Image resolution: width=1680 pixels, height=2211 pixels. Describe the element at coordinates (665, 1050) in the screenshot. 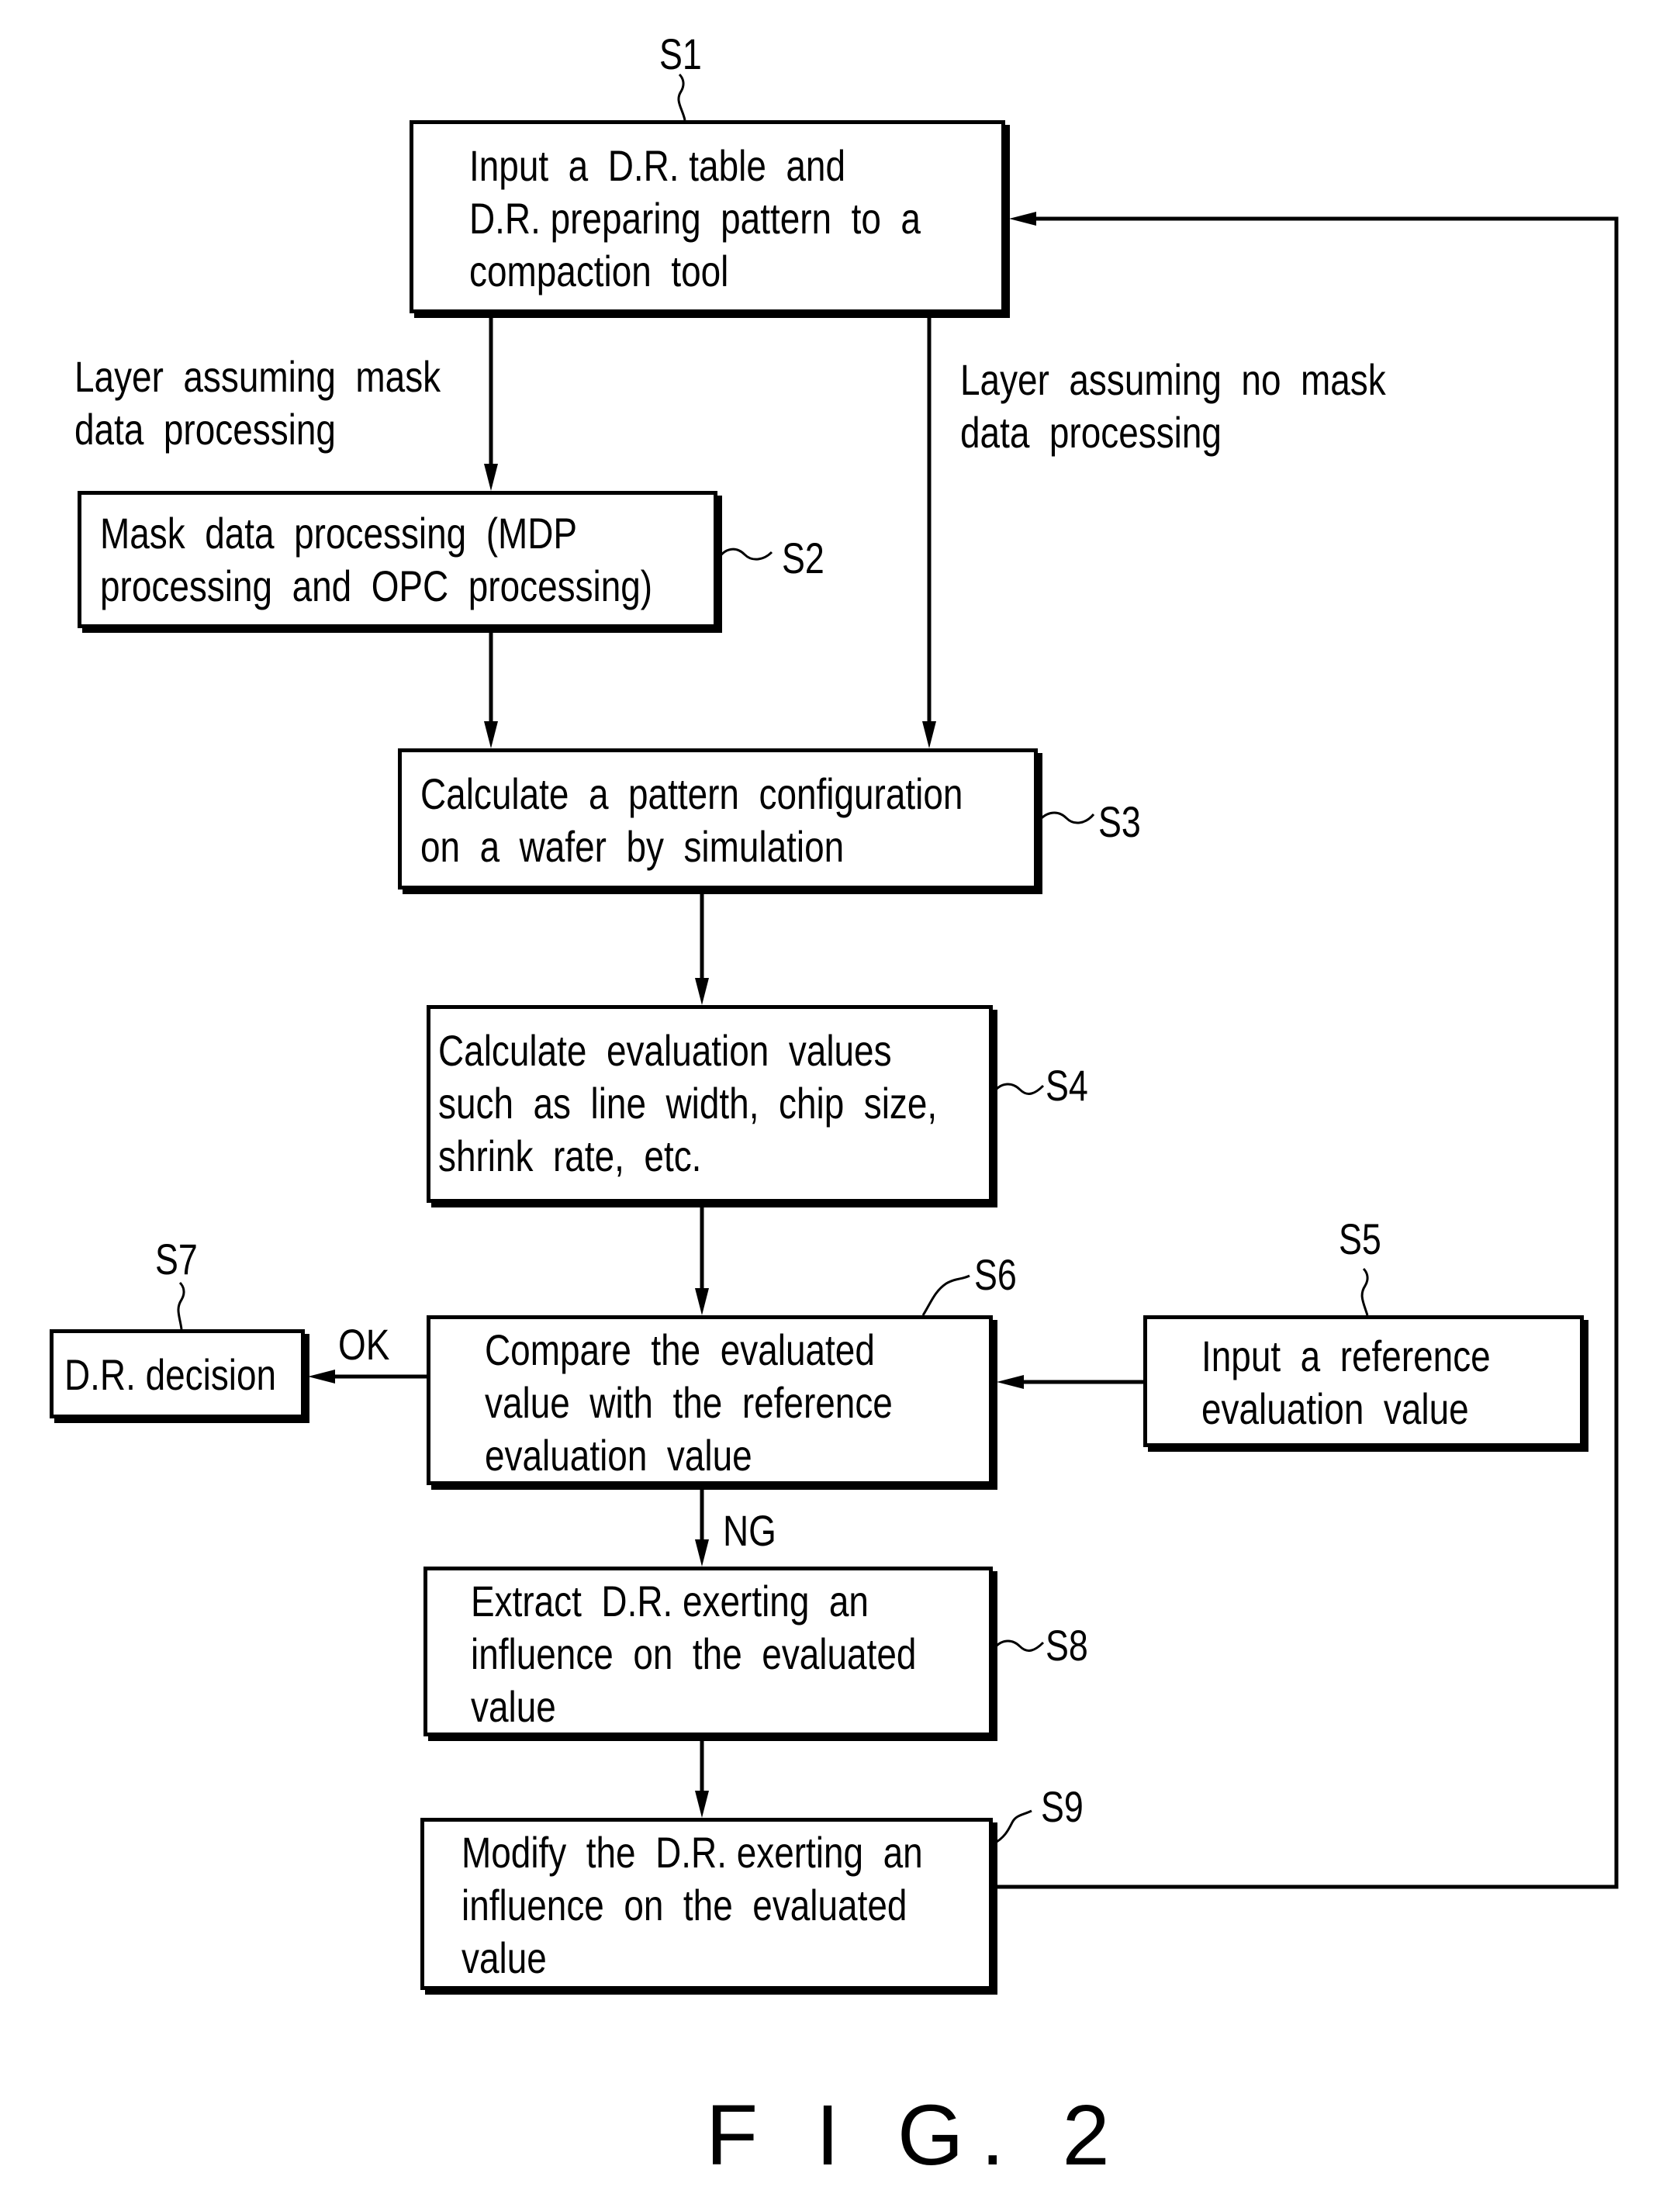

I see `step-s4-line: Calculate evaluation values` at that location.